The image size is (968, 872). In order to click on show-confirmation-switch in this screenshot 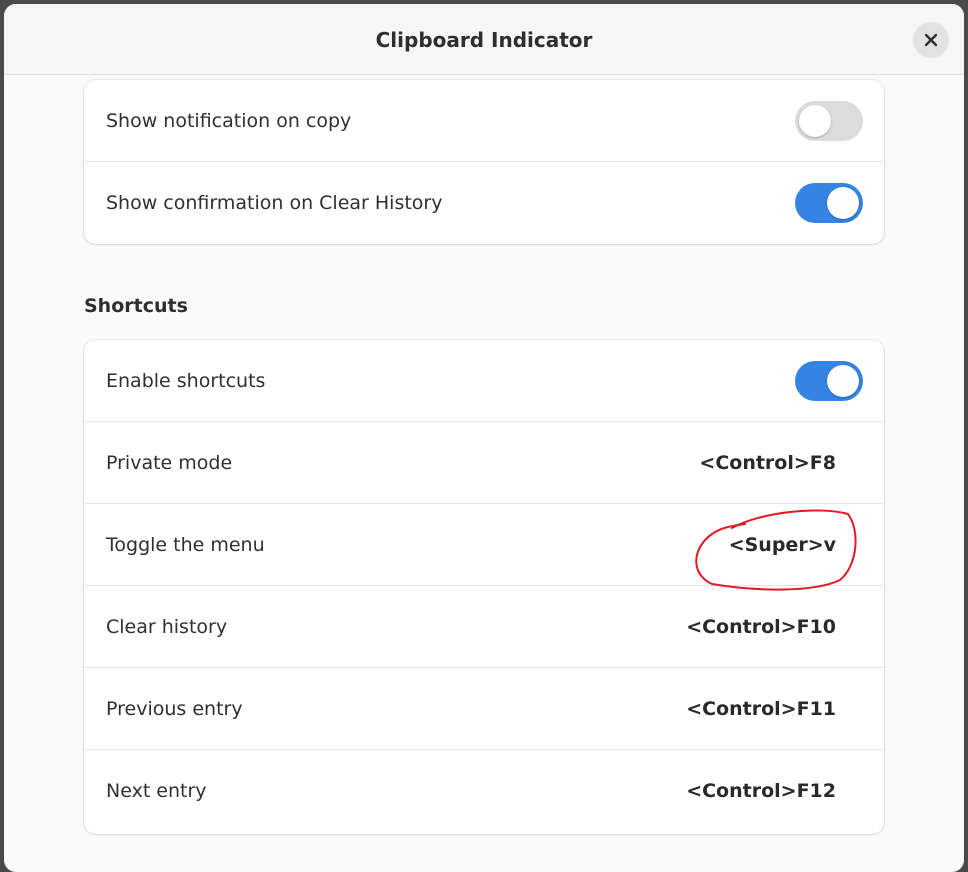, I will do `click(829, 203)`.